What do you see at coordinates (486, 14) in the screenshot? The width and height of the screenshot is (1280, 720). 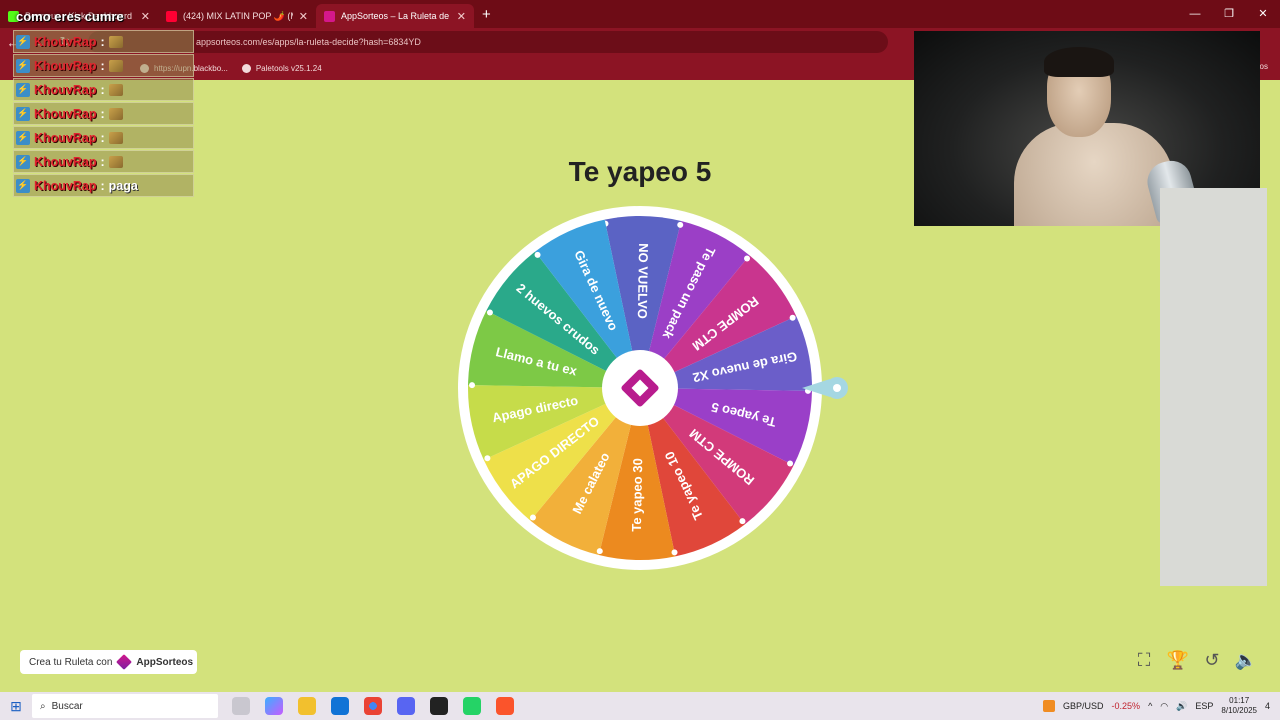 I see `new-tab-button: +` at bounding box center [486, 14].